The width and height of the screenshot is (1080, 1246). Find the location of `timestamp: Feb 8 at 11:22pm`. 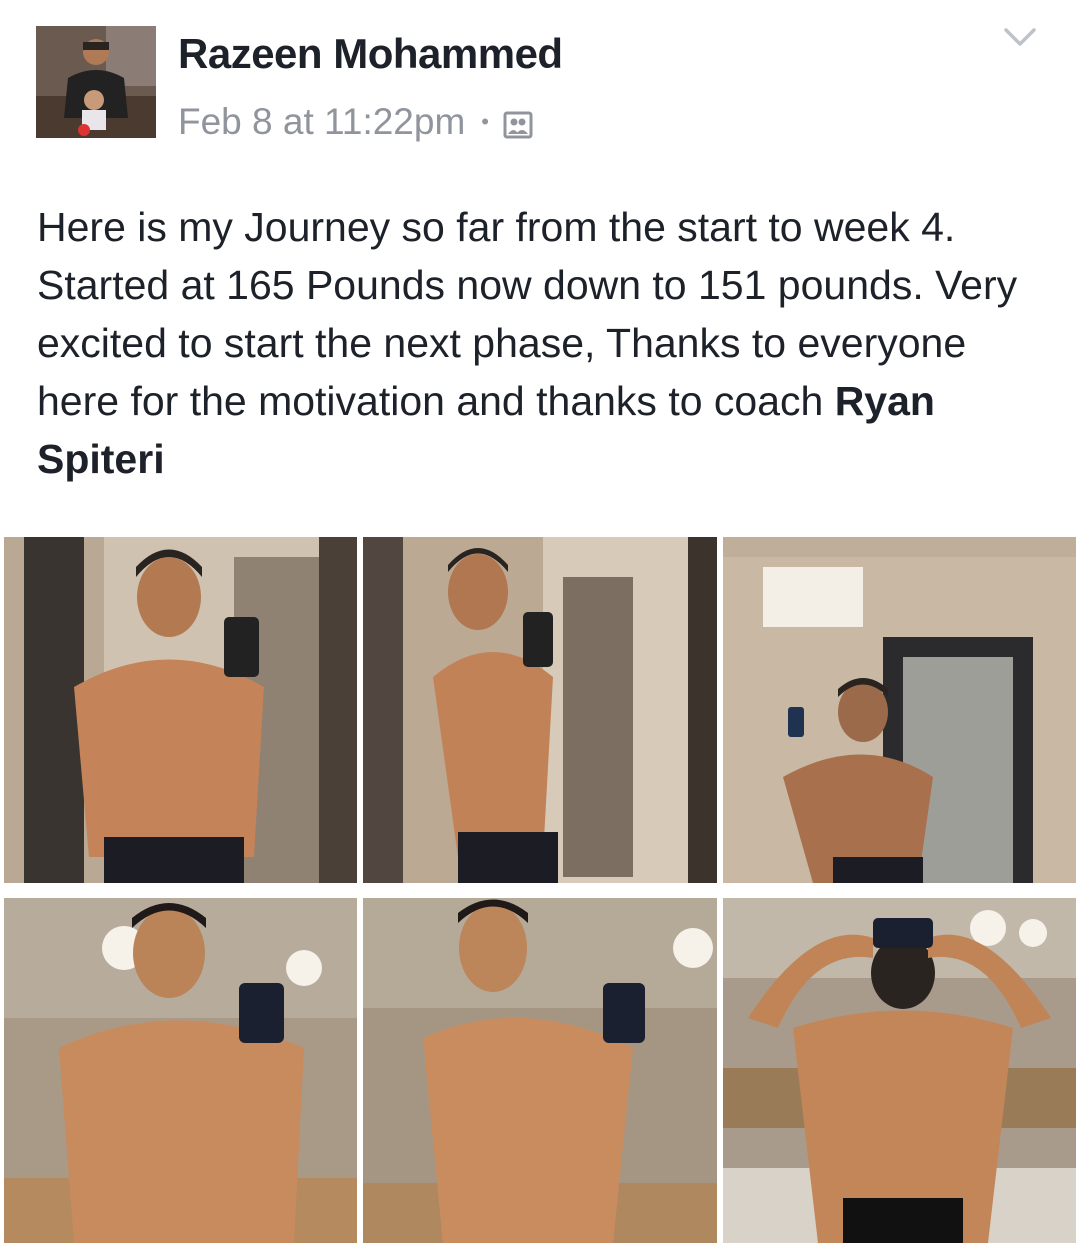

timestamp: Feb 8 at 11:22pm is located at coordinates (321, 122).